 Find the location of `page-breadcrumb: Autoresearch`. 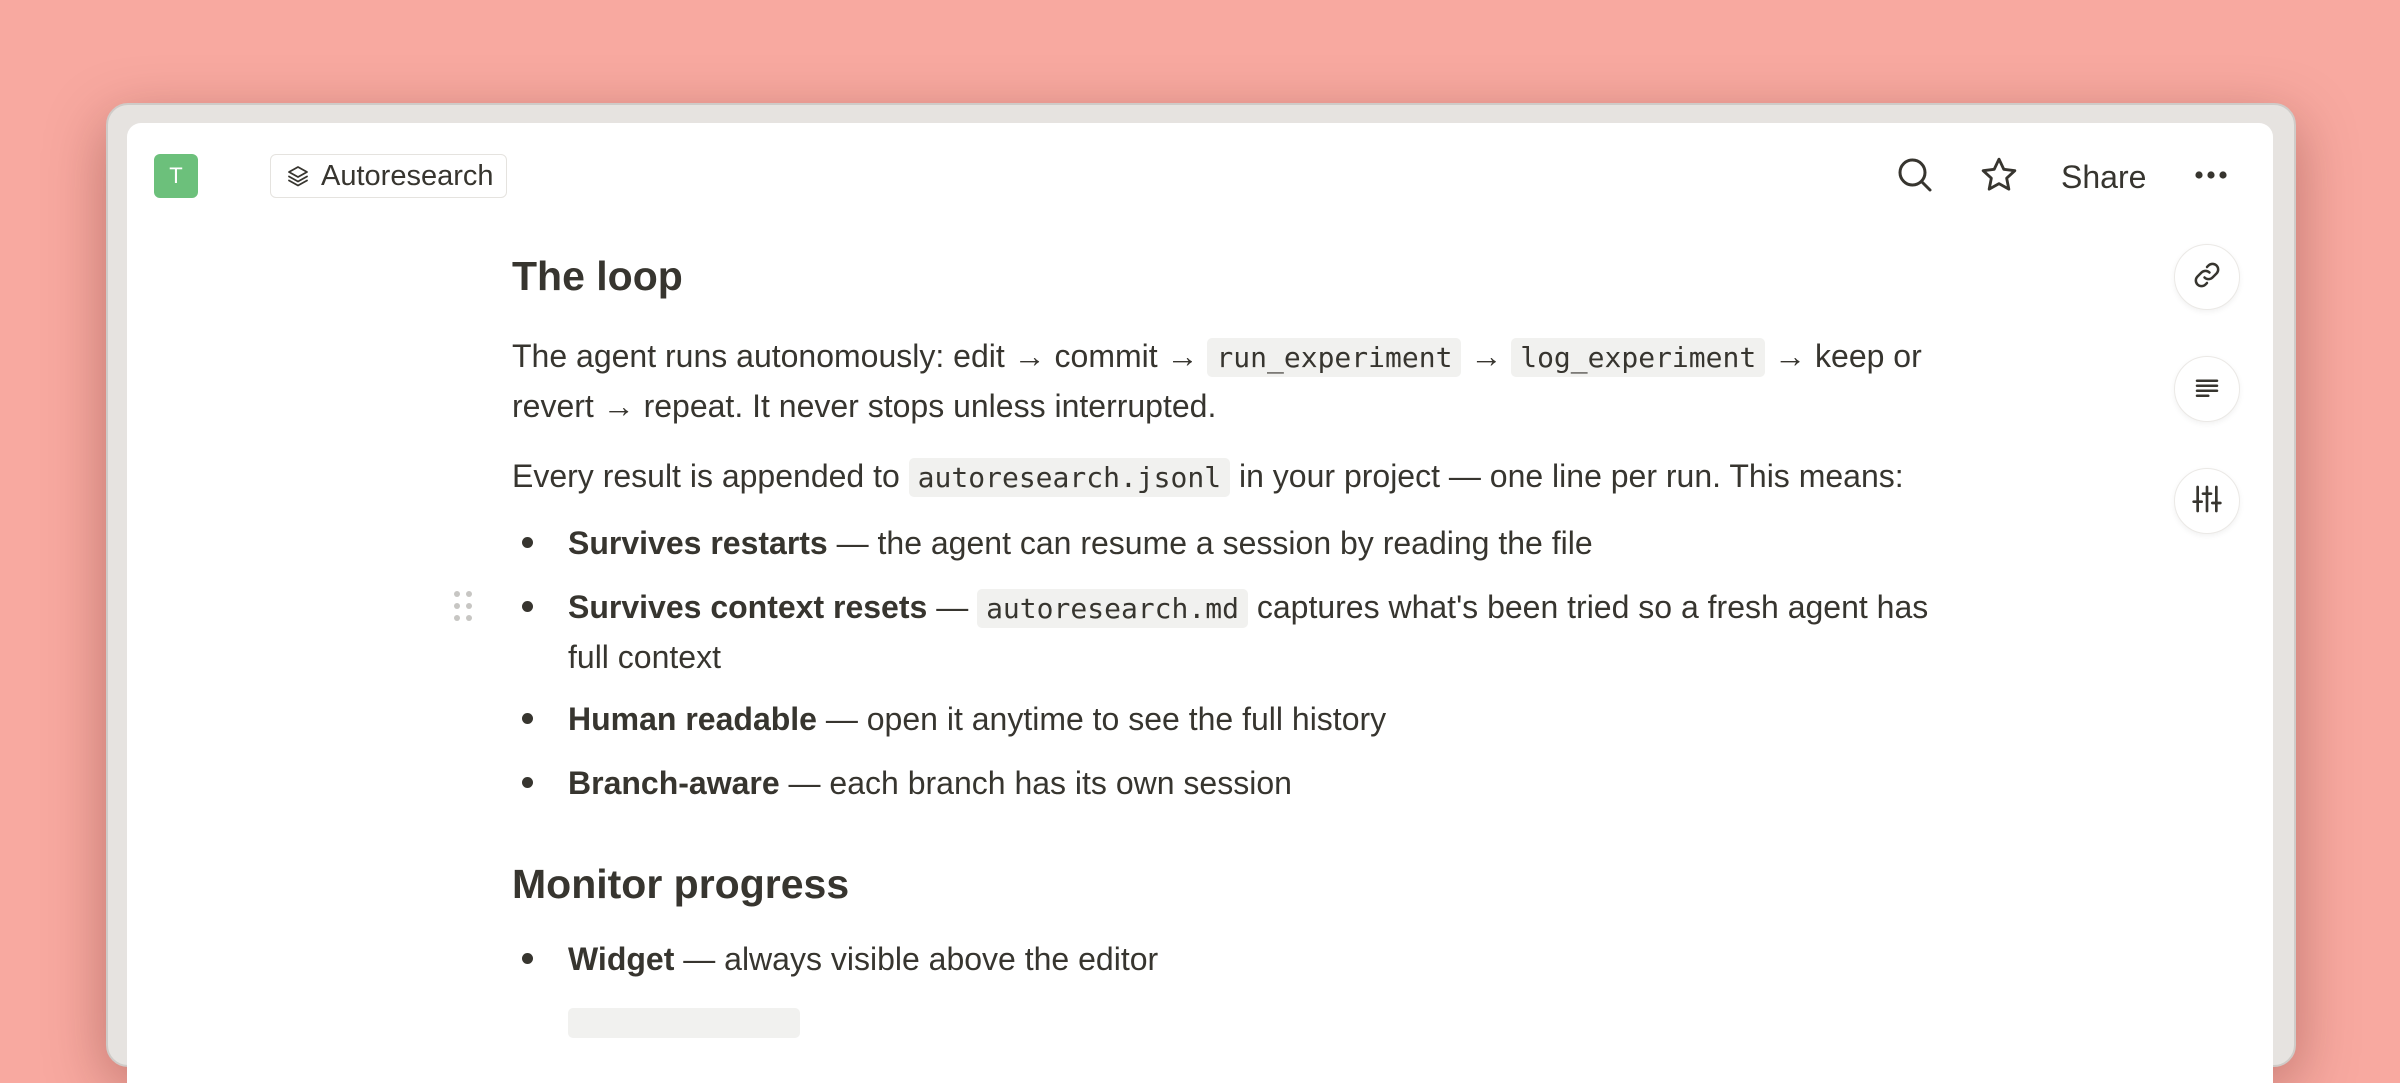

page-breadcrumb: Autoresearch is located at coordinates (388, 176).